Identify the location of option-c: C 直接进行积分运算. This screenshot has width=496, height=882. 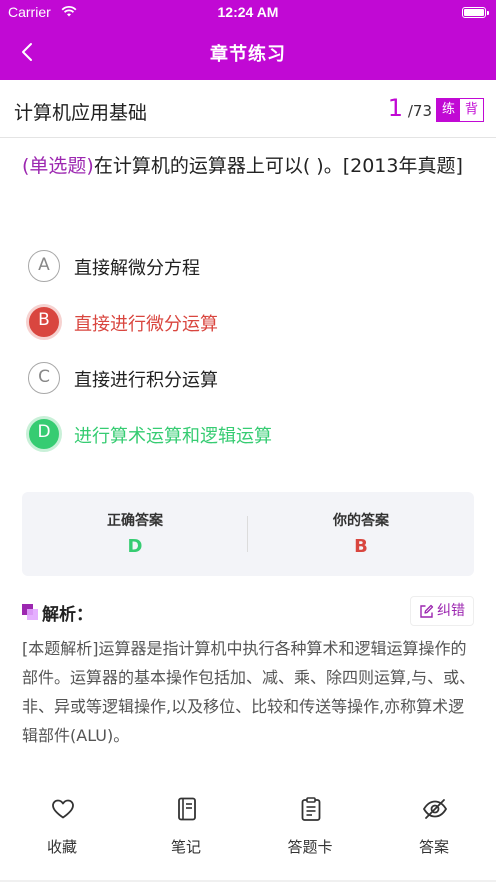
(248, 379).